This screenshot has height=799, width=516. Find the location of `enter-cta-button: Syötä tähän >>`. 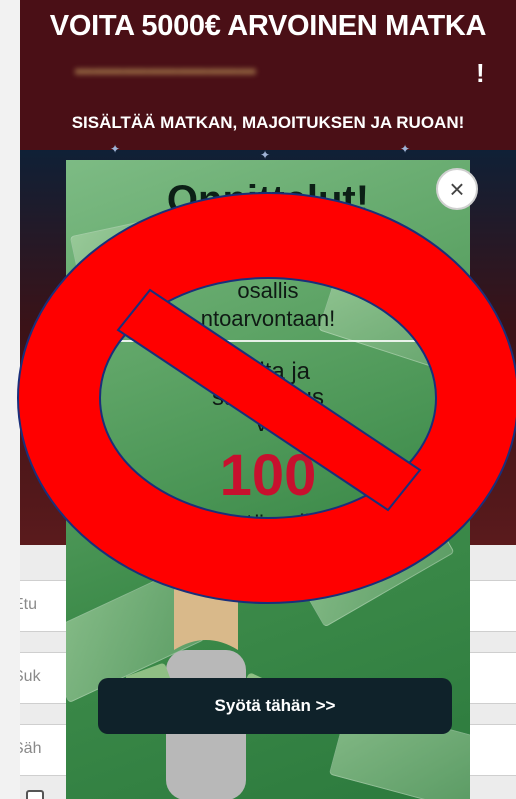

enter-cta-button: Syötä tähän >> is located at coordinates (275, 706).